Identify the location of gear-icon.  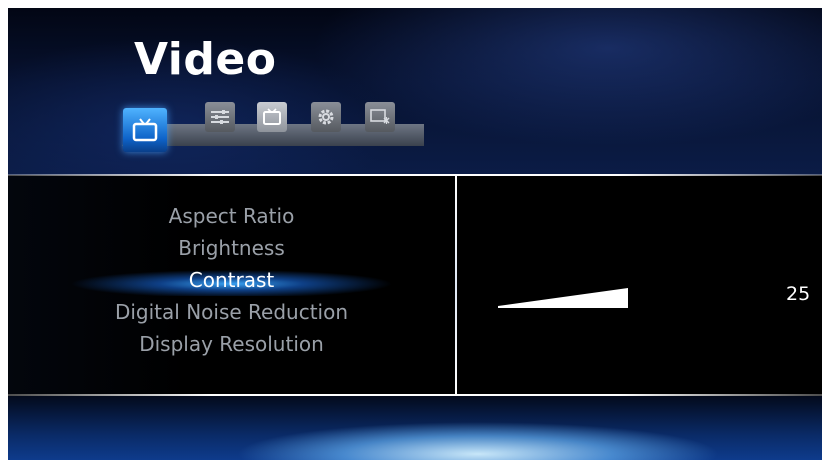
(326, 117).